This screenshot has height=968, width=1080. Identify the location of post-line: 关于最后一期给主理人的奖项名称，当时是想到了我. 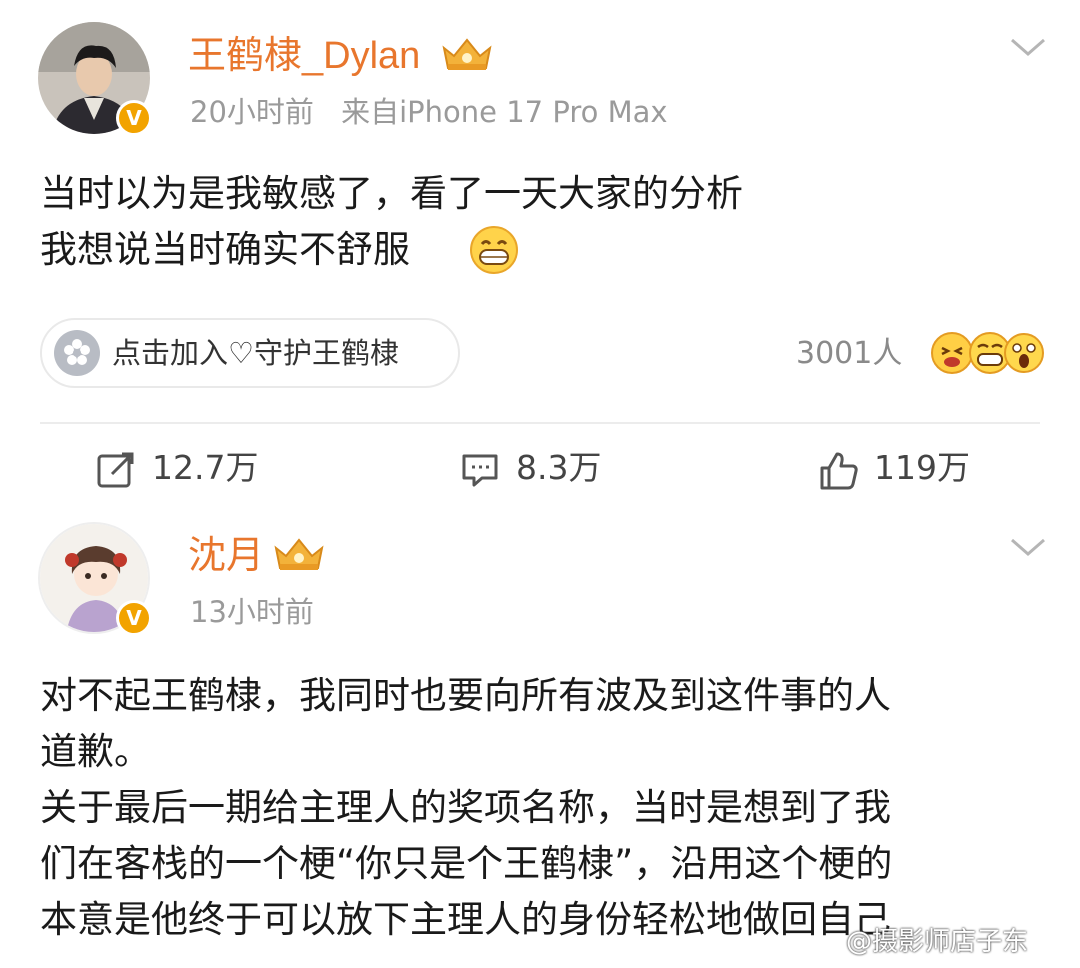
(465, 807).